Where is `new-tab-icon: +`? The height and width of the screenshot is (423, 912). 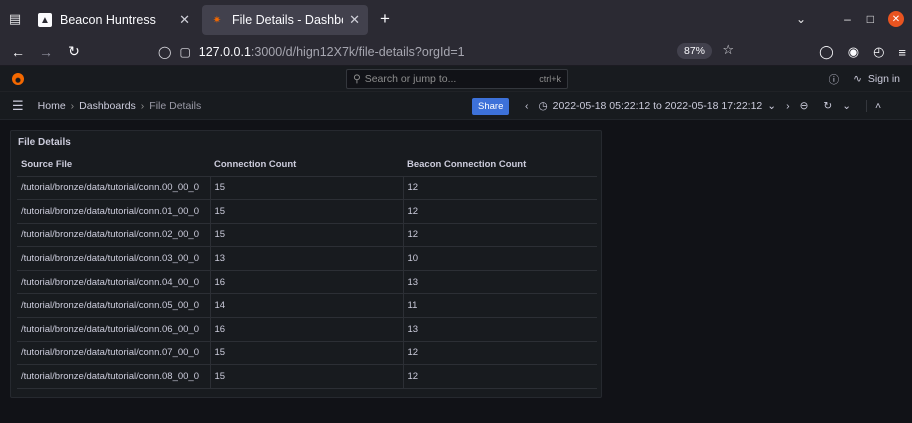
new-tab-icon: + is located at coordinates (385, 19).